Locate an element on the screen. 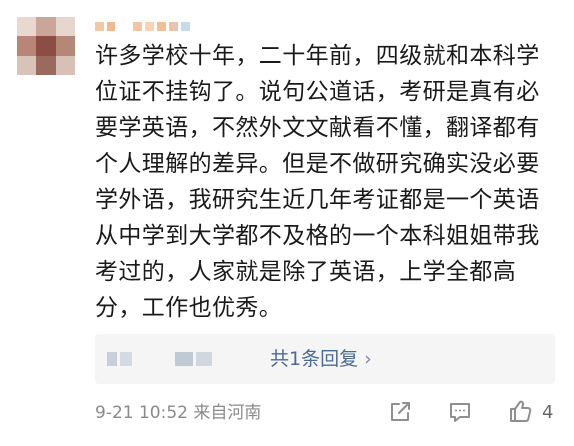 This screenshot has width=574, height=446. like-count: 4 is located at coordinates (548, 412).